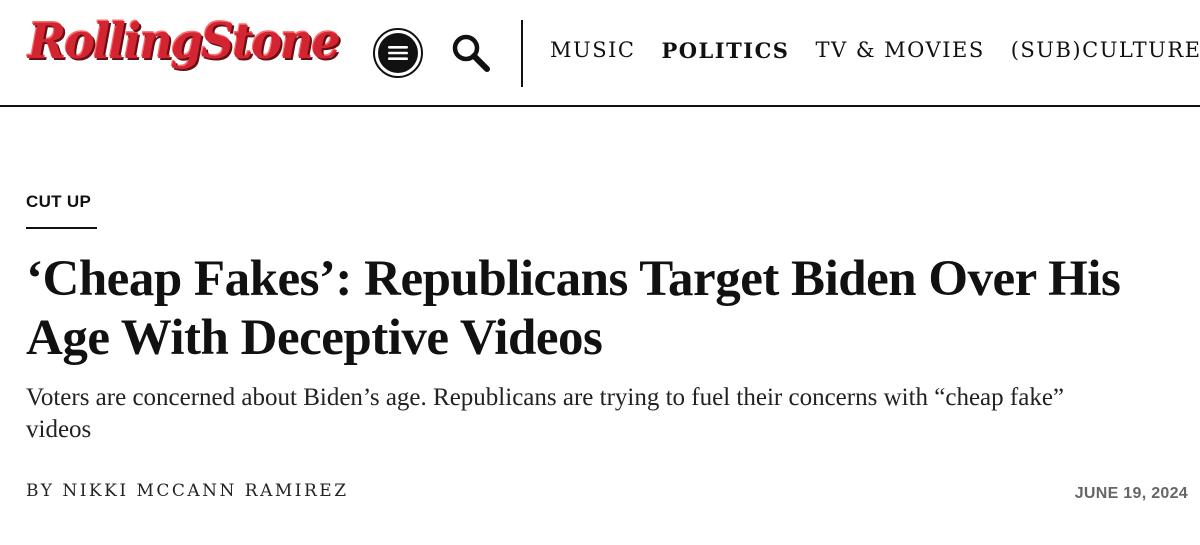 The image size is (1200, 545). Describe the element at coordinates (58, 202) in the screenshot. I see `article-kicker: CUT UP` at that location.